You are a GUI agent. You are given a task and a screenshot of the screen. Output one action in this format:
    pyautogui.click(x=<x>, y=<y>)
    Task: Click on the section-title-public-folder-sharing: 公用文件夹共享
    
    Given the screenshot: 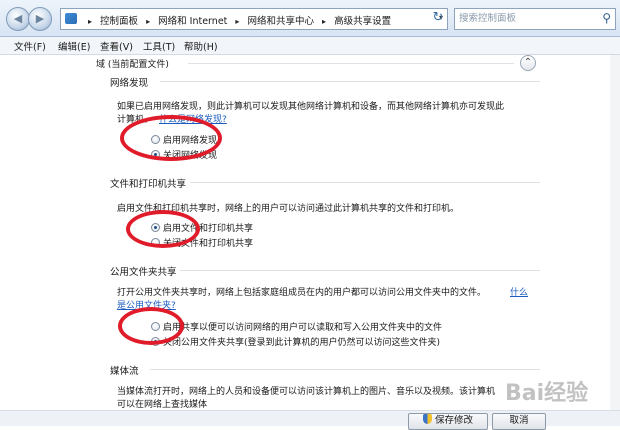 What is the action you would take?
    pyautogui.click(x=143, y=272)
    